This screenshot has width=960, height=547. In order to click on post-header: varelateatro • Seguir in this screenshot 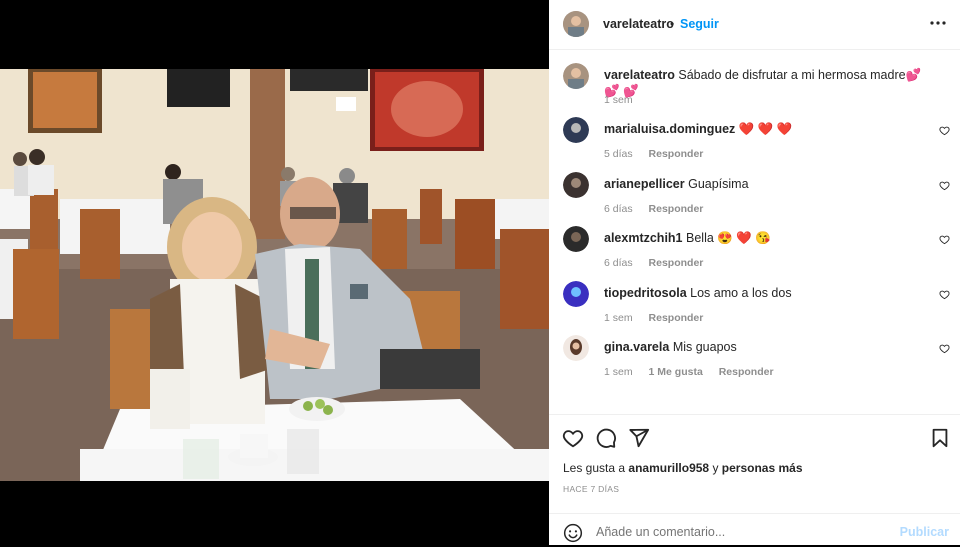, I will do `click(754, 25)`.